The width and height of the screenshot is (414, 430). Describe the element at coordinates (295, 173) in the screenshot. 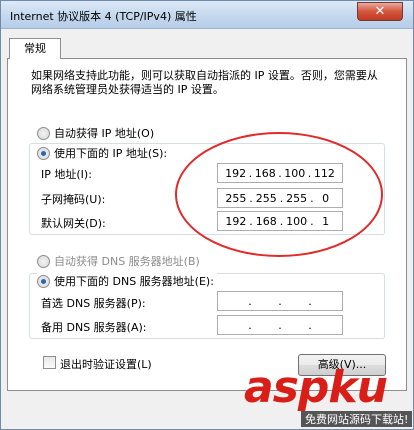

I see `ip-address-octet-3: 100` at that location.